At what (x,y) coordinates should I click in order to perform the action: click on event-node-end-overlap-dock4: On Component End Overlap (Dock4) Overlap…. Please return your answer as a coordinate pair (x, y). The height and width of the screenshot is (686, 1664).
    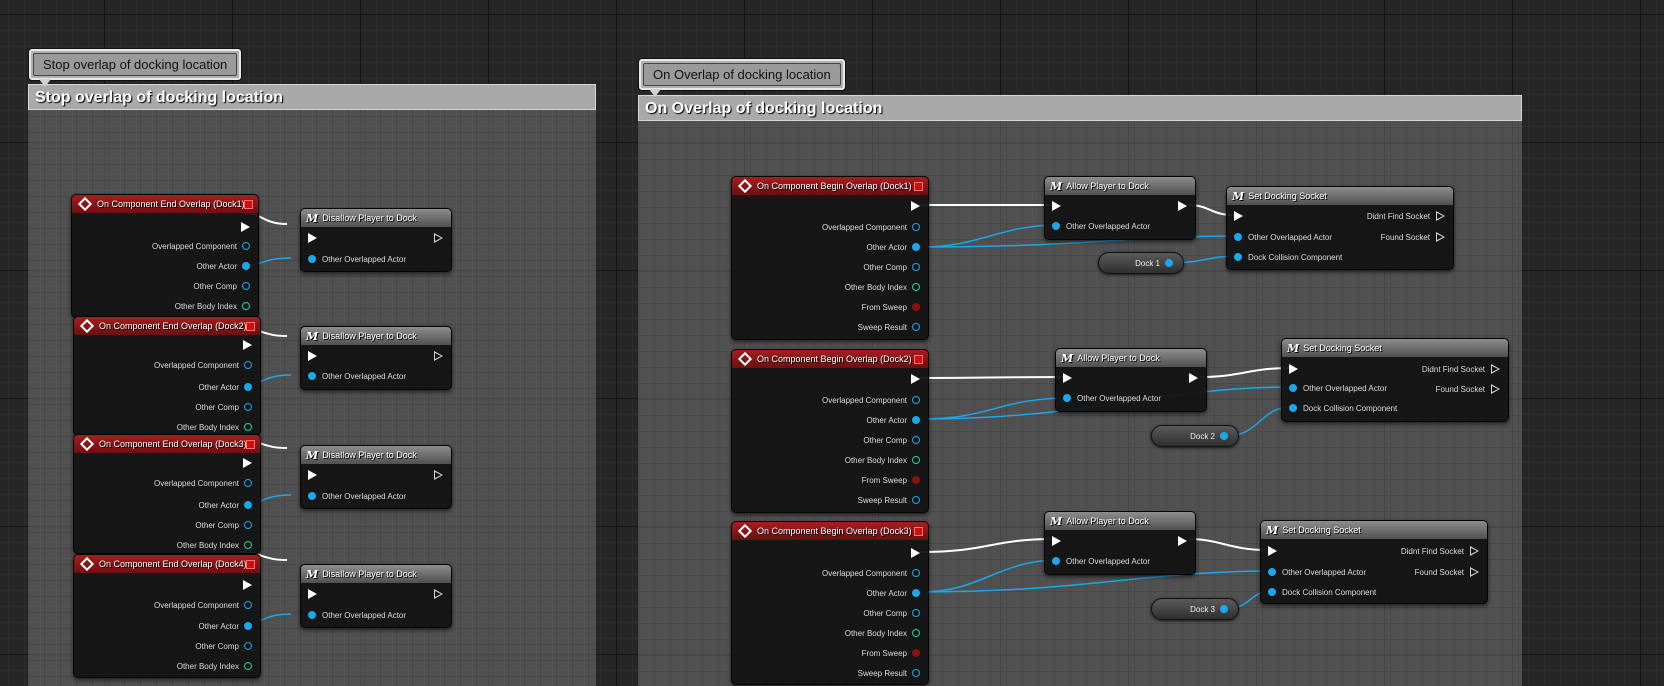
    Looking at the image, I should click on (167, 616).